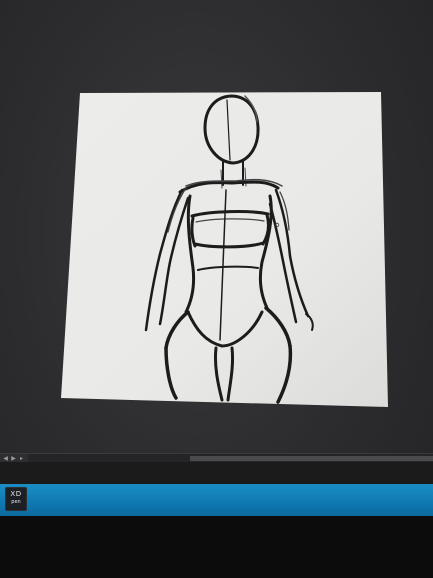 This screenshot has width=433, height=578. What do you see at coordinates (311, 458) in the screenshot?
I see `scroll-thumb` at bounding box center [311, 458].